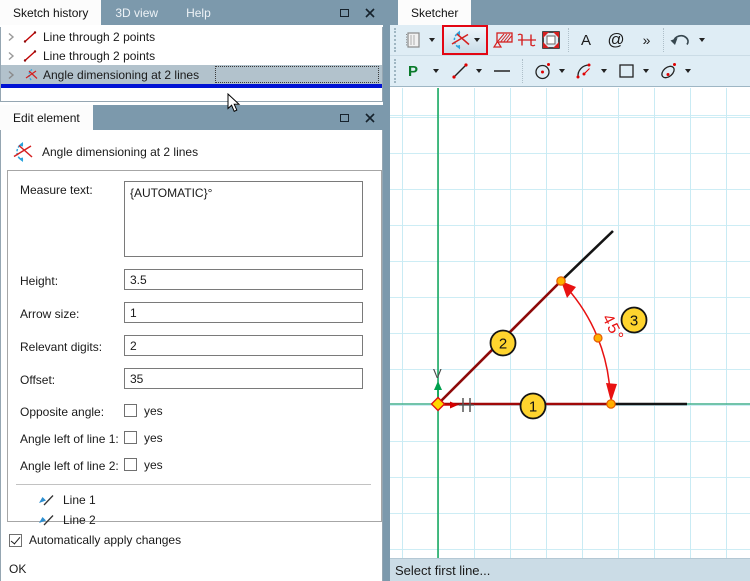 The image size is (750, 581). I want to click on text-tool-button: A, so click(586, 40).